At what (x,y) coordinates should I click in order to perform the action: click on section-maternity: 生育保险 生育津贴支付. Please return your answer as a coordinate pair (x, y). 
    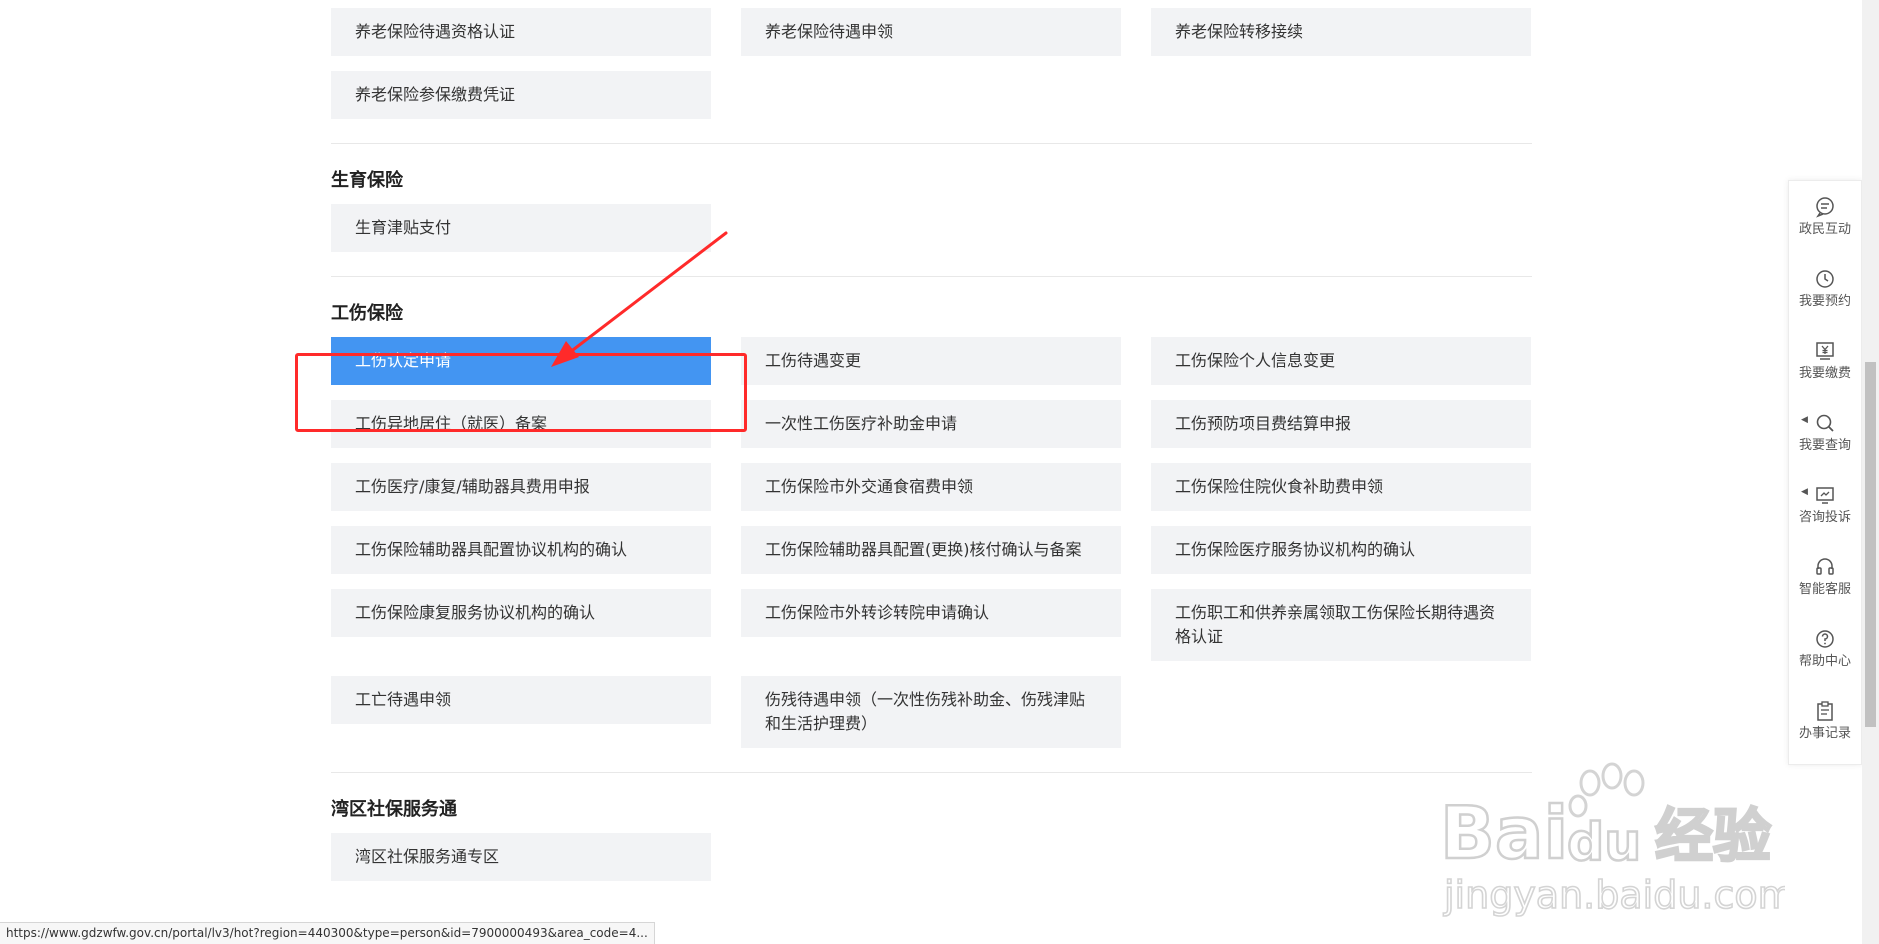
    Looking at the image, I should click on (931, 221).